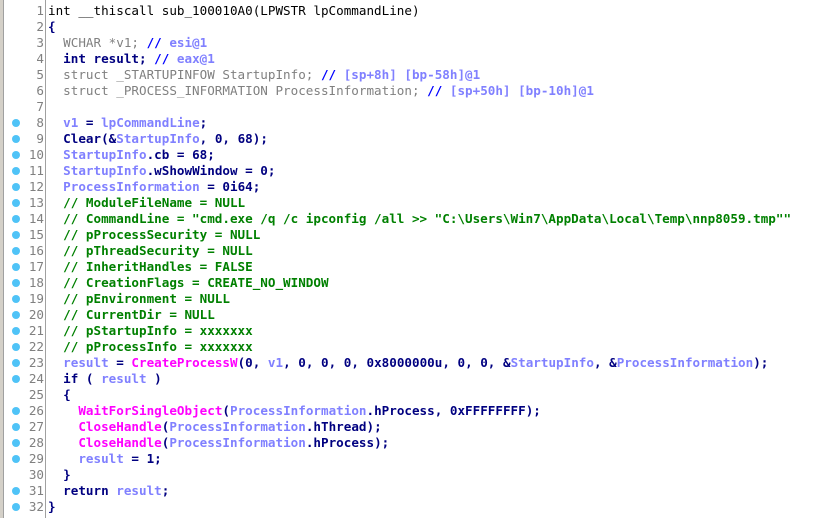  What do you see at coordinates (196, 58) in the screenshot?
I see `code-token: eax@1` at bounding box center [196, 58].